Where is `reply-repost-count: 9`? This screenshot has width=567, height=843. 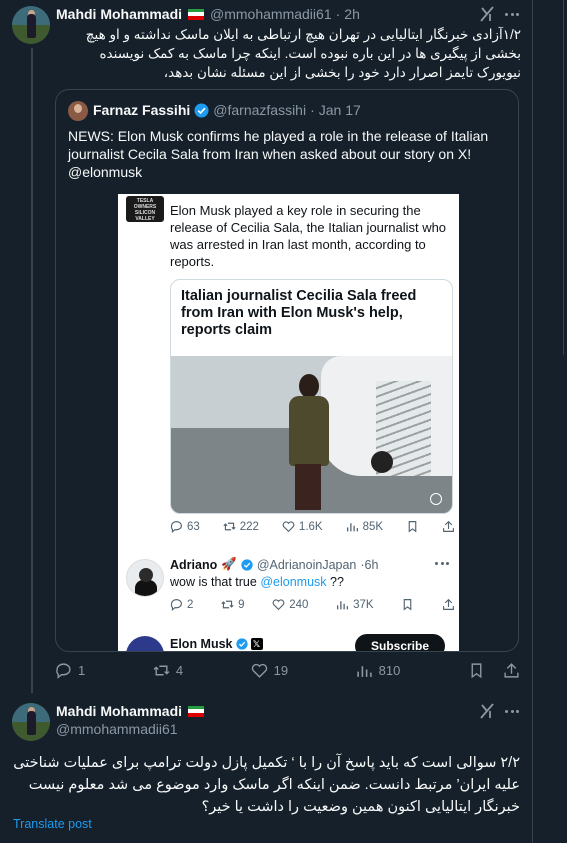 reply-repost-count: 9 is located at coordinates (233, 604).